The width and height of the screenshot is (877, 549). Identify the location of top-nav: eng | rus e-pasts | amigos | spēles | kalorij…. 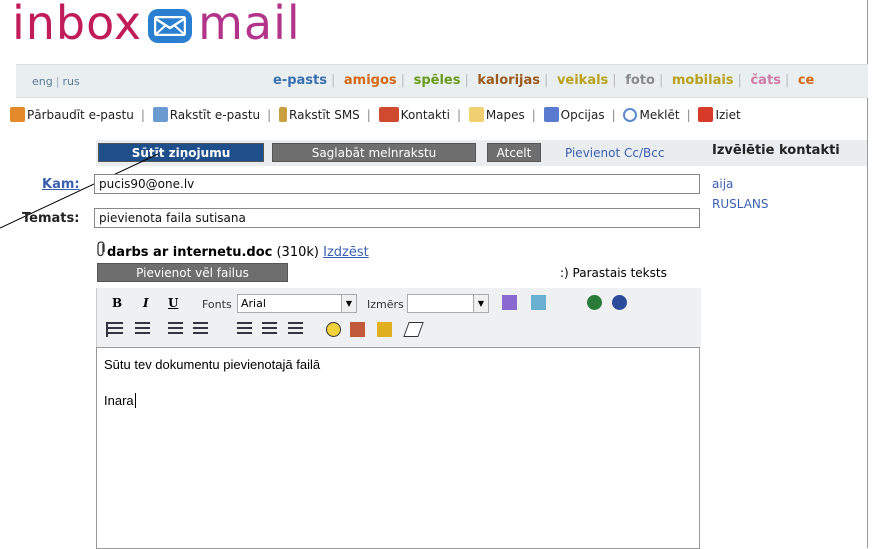
(442, 81).